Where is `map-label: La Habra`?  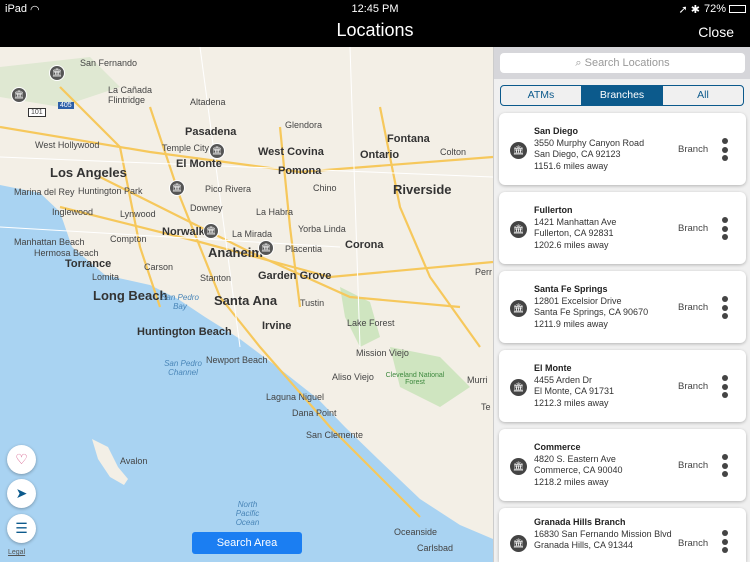
map-label: La Habra is located at coordinates (275, 212).